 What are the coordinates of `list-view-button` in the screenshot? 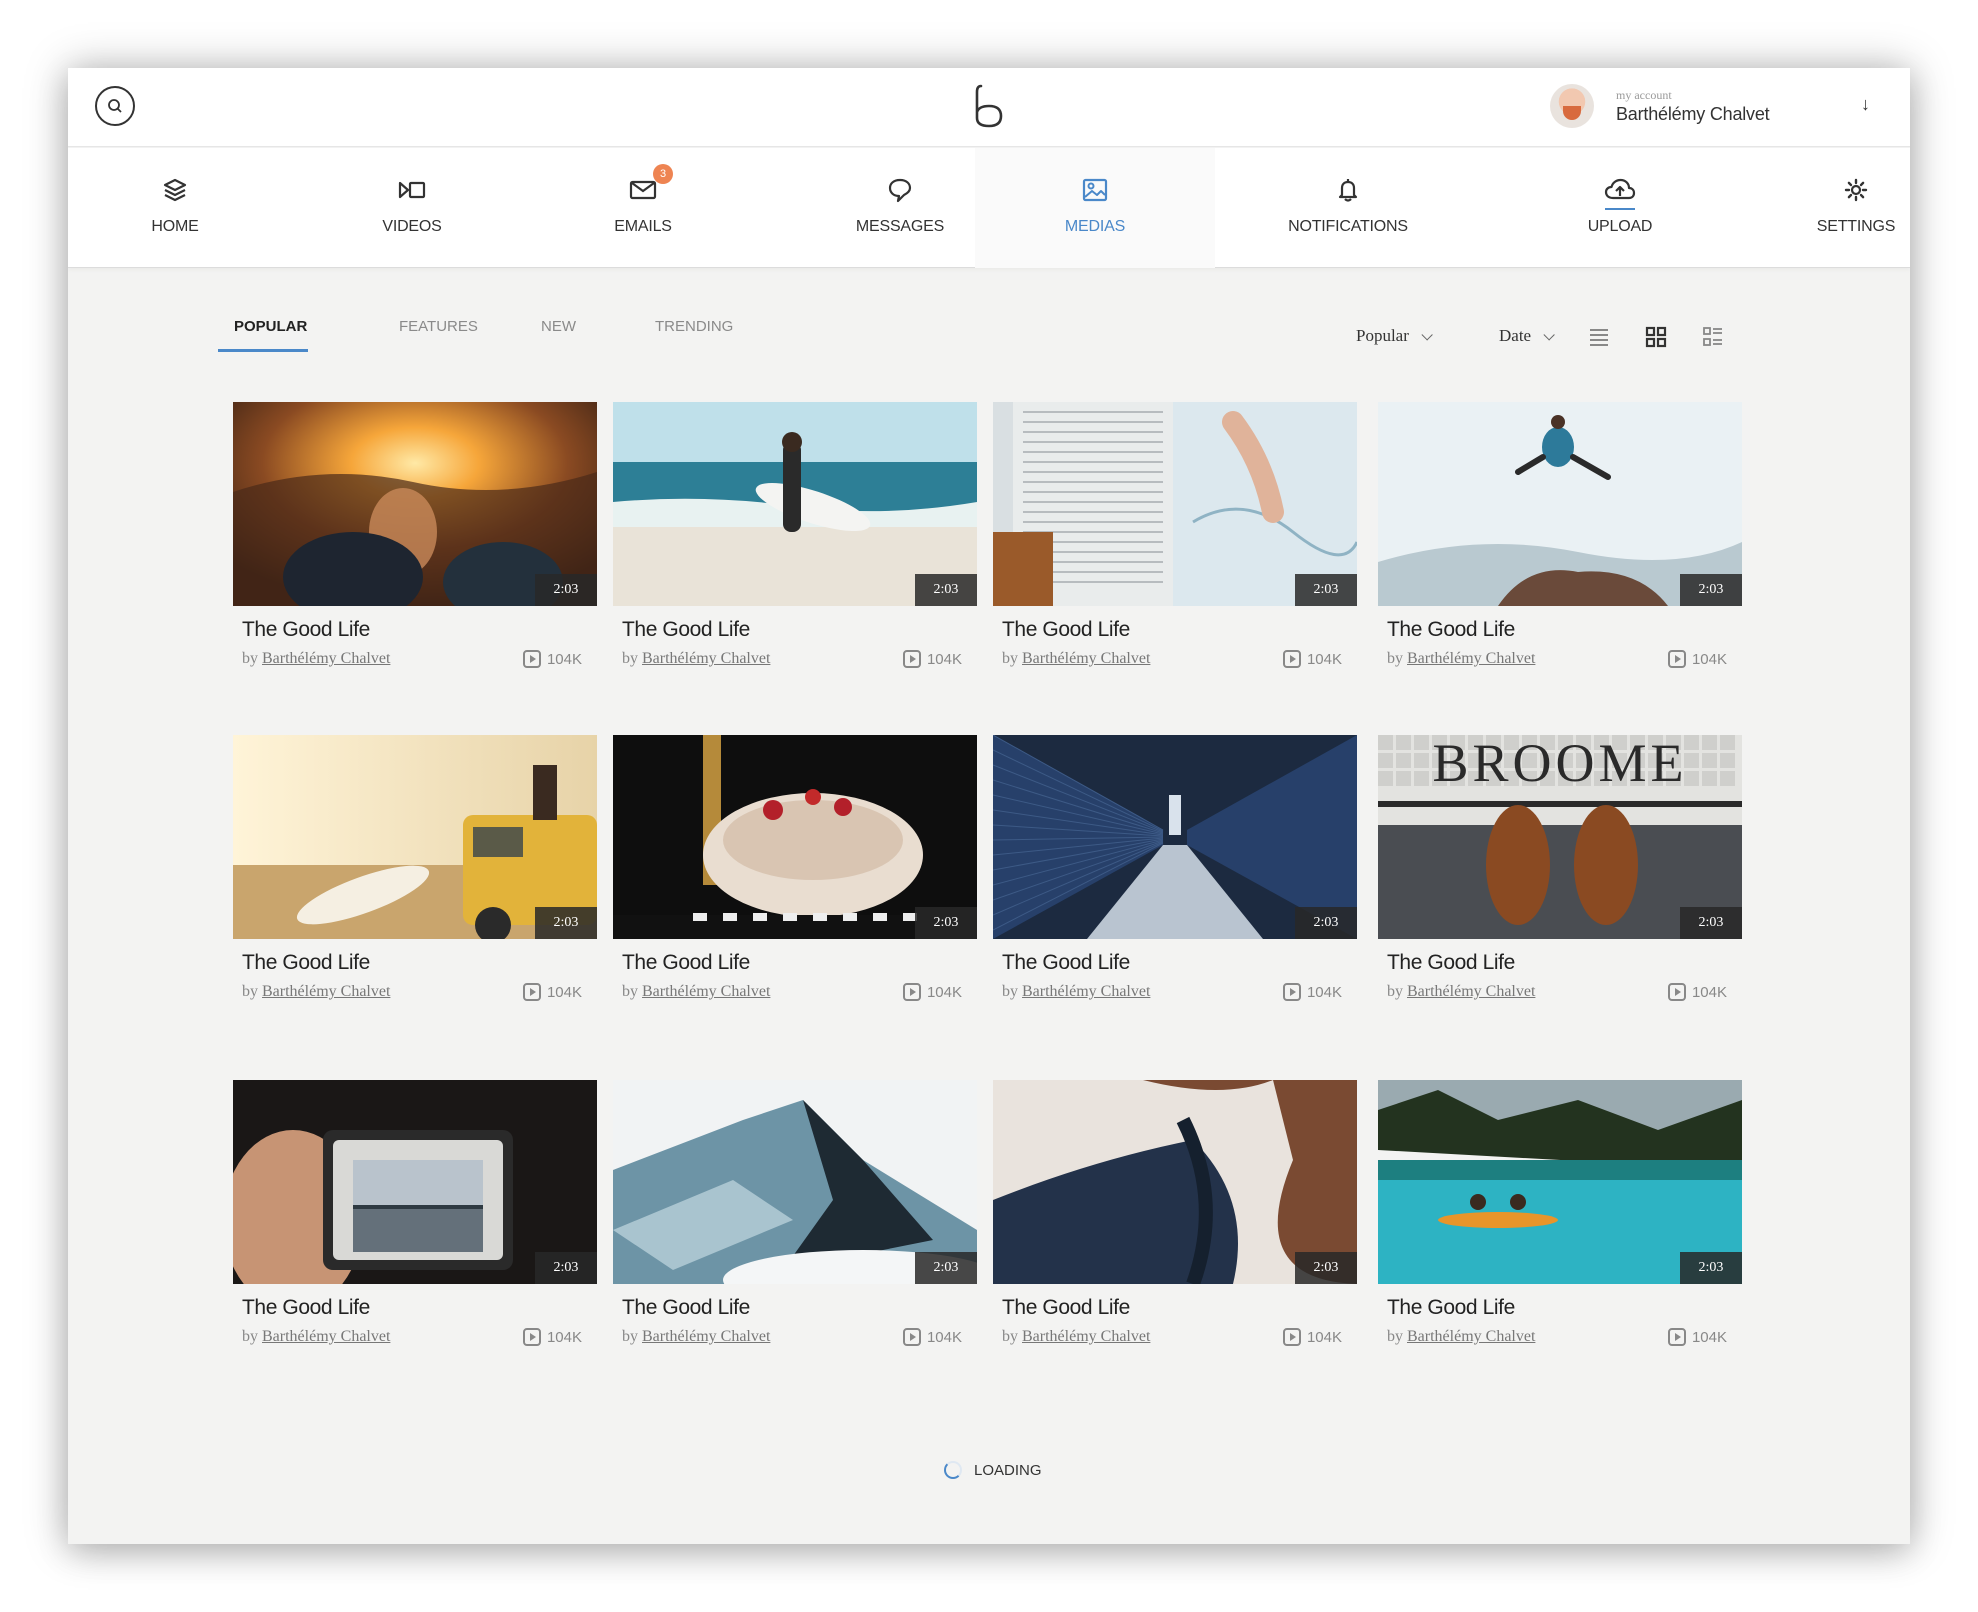 It's located at (1599, 337).